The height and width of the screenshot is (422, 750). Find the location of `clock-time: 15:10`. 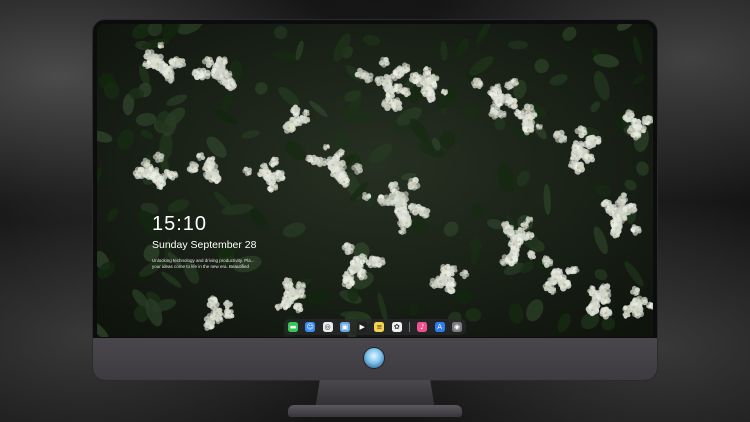

clock-time: 15:10 is located at coordinates (180, 224).